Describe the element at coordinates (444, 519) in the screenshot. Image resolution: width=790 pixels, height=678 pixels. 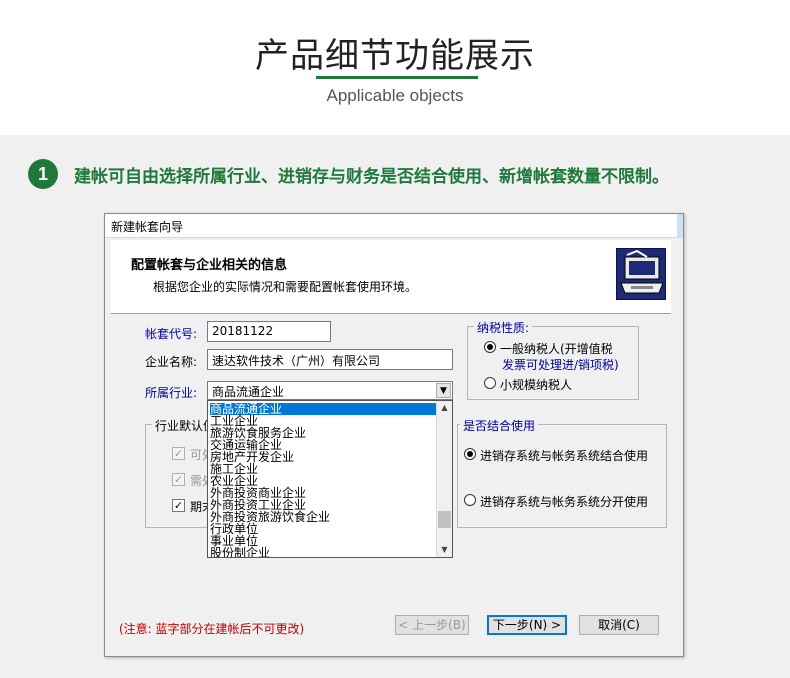
I see `scrollbar-thumb` at that location.